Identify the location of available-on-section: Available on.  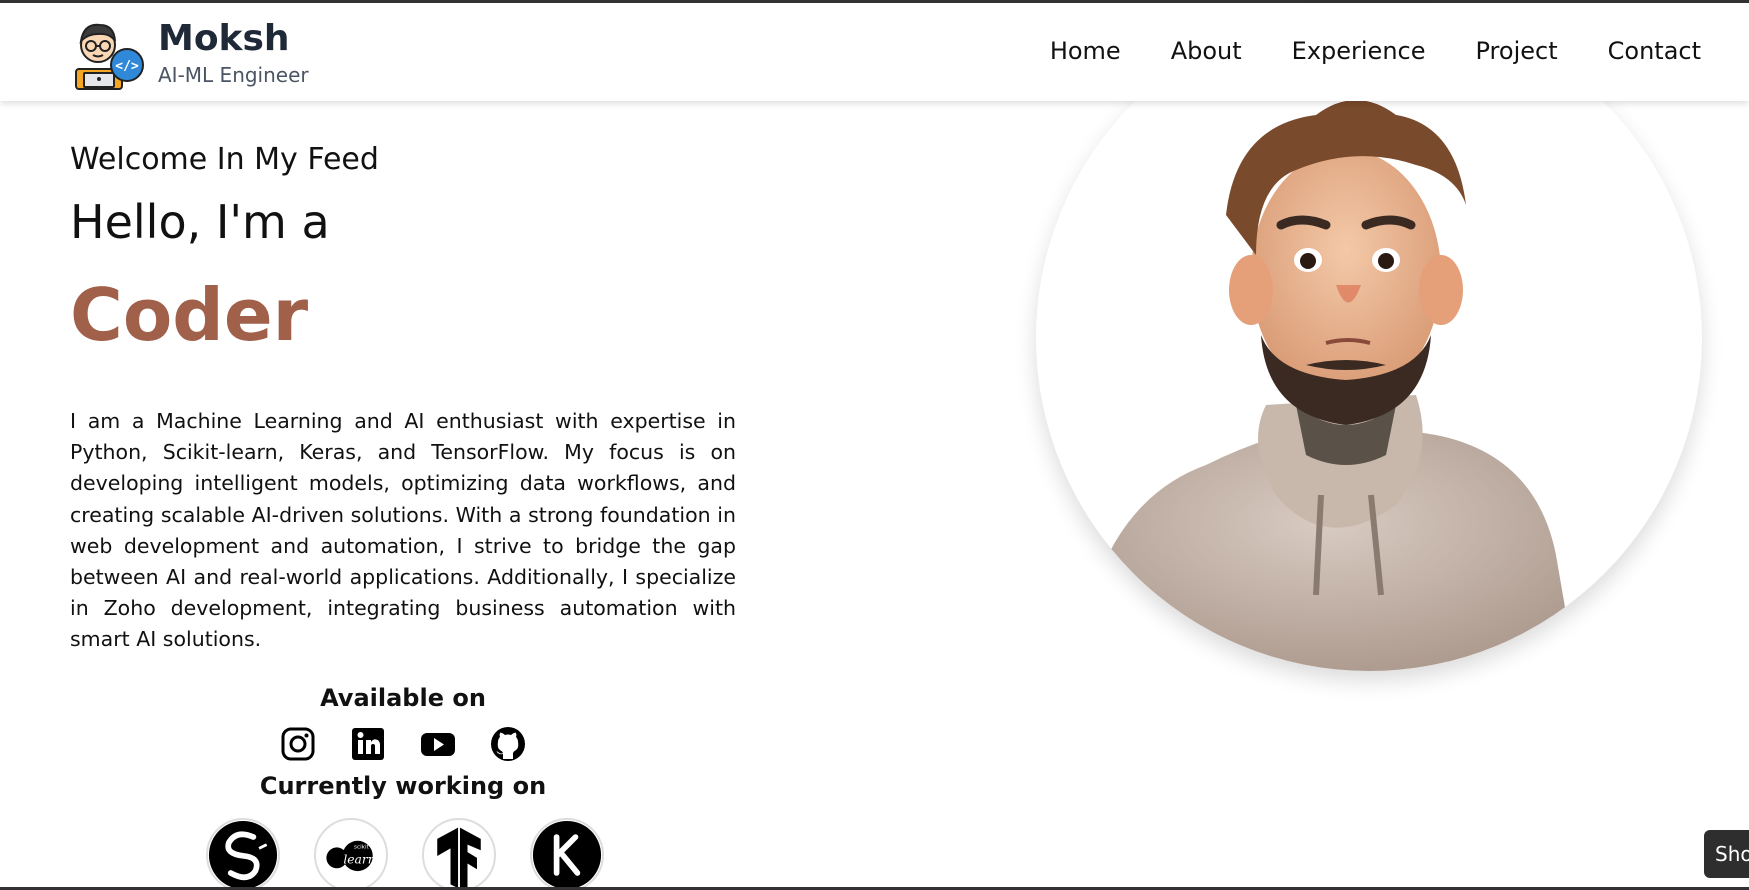
(403, 722).